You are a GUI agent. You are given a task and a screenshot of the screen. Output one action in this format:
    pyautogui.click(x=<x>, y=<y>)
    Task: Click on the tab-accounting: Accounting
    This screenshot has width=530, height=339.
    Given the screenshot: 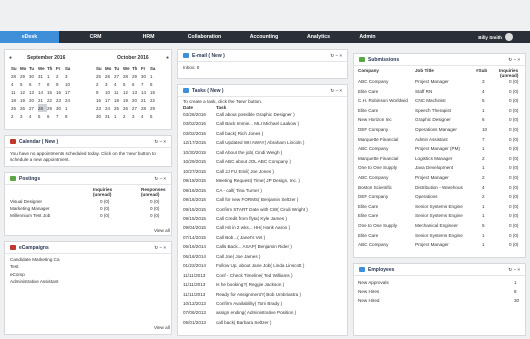 What is the action you would take?
    pyautogui.click(x=264, y=37)
    